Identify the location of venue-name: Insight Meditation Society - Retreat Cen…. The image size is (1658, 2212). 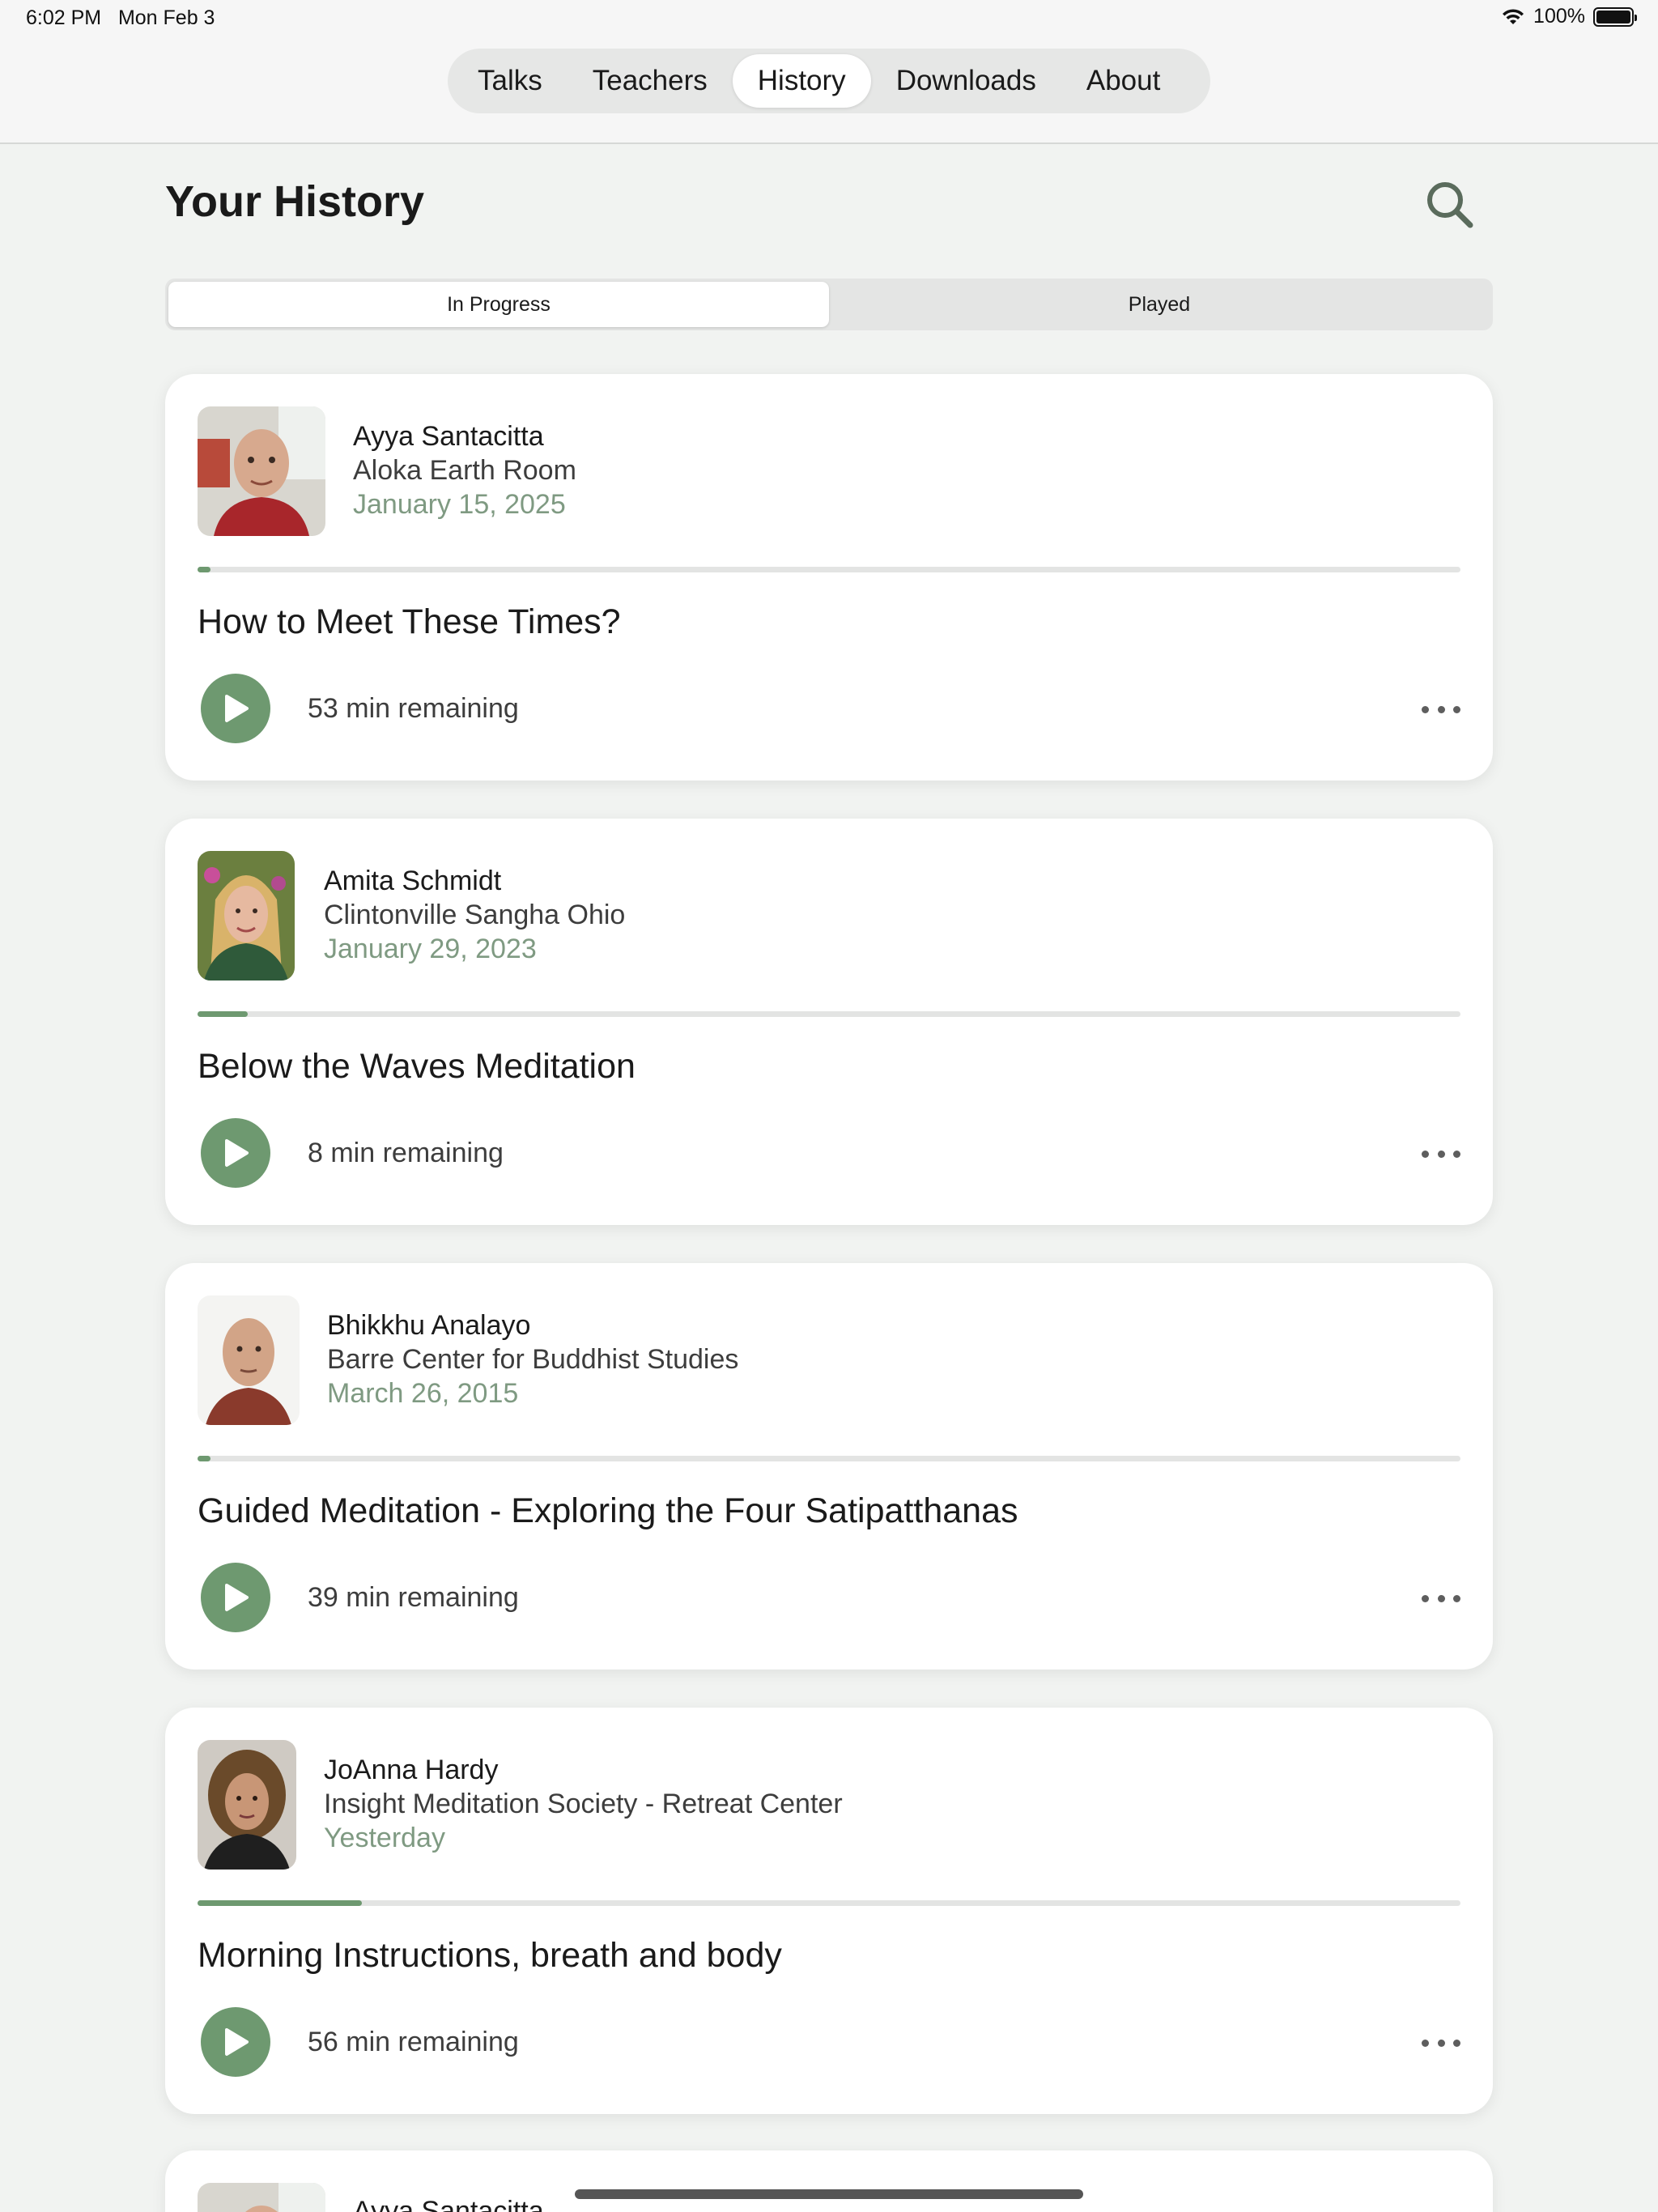
(583, 1804).